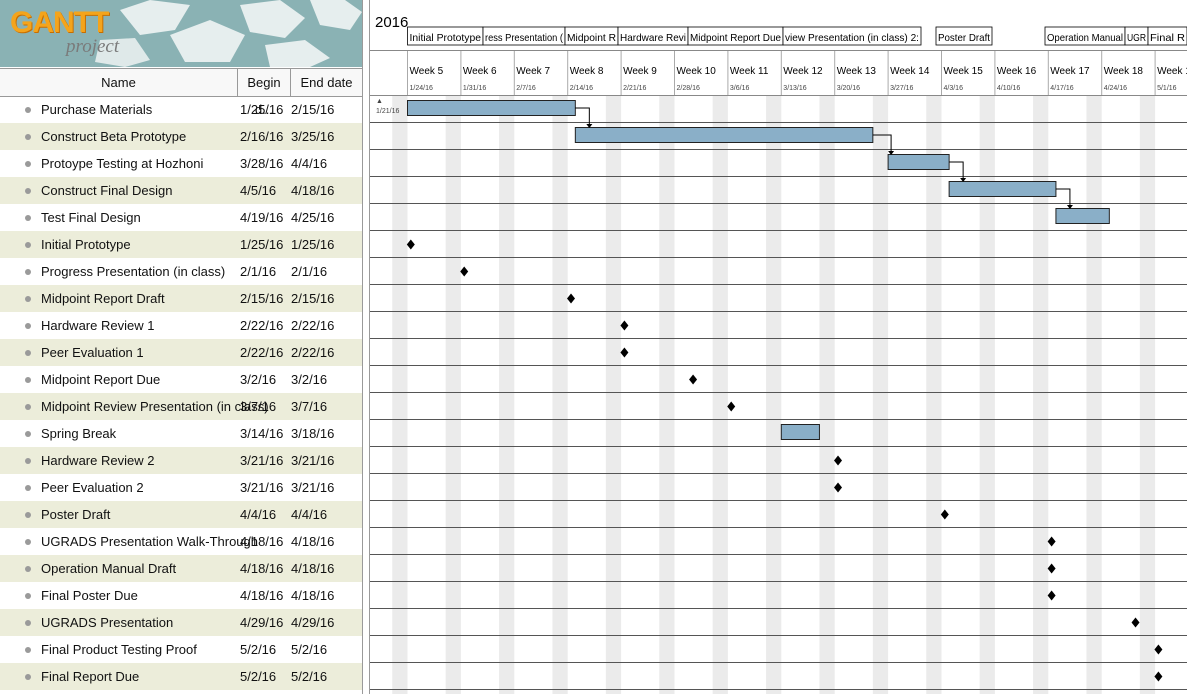  Describe the element at coordinates (262, 244) in the screenshot. I see `task-begin-date: 1/25/16` at that location.